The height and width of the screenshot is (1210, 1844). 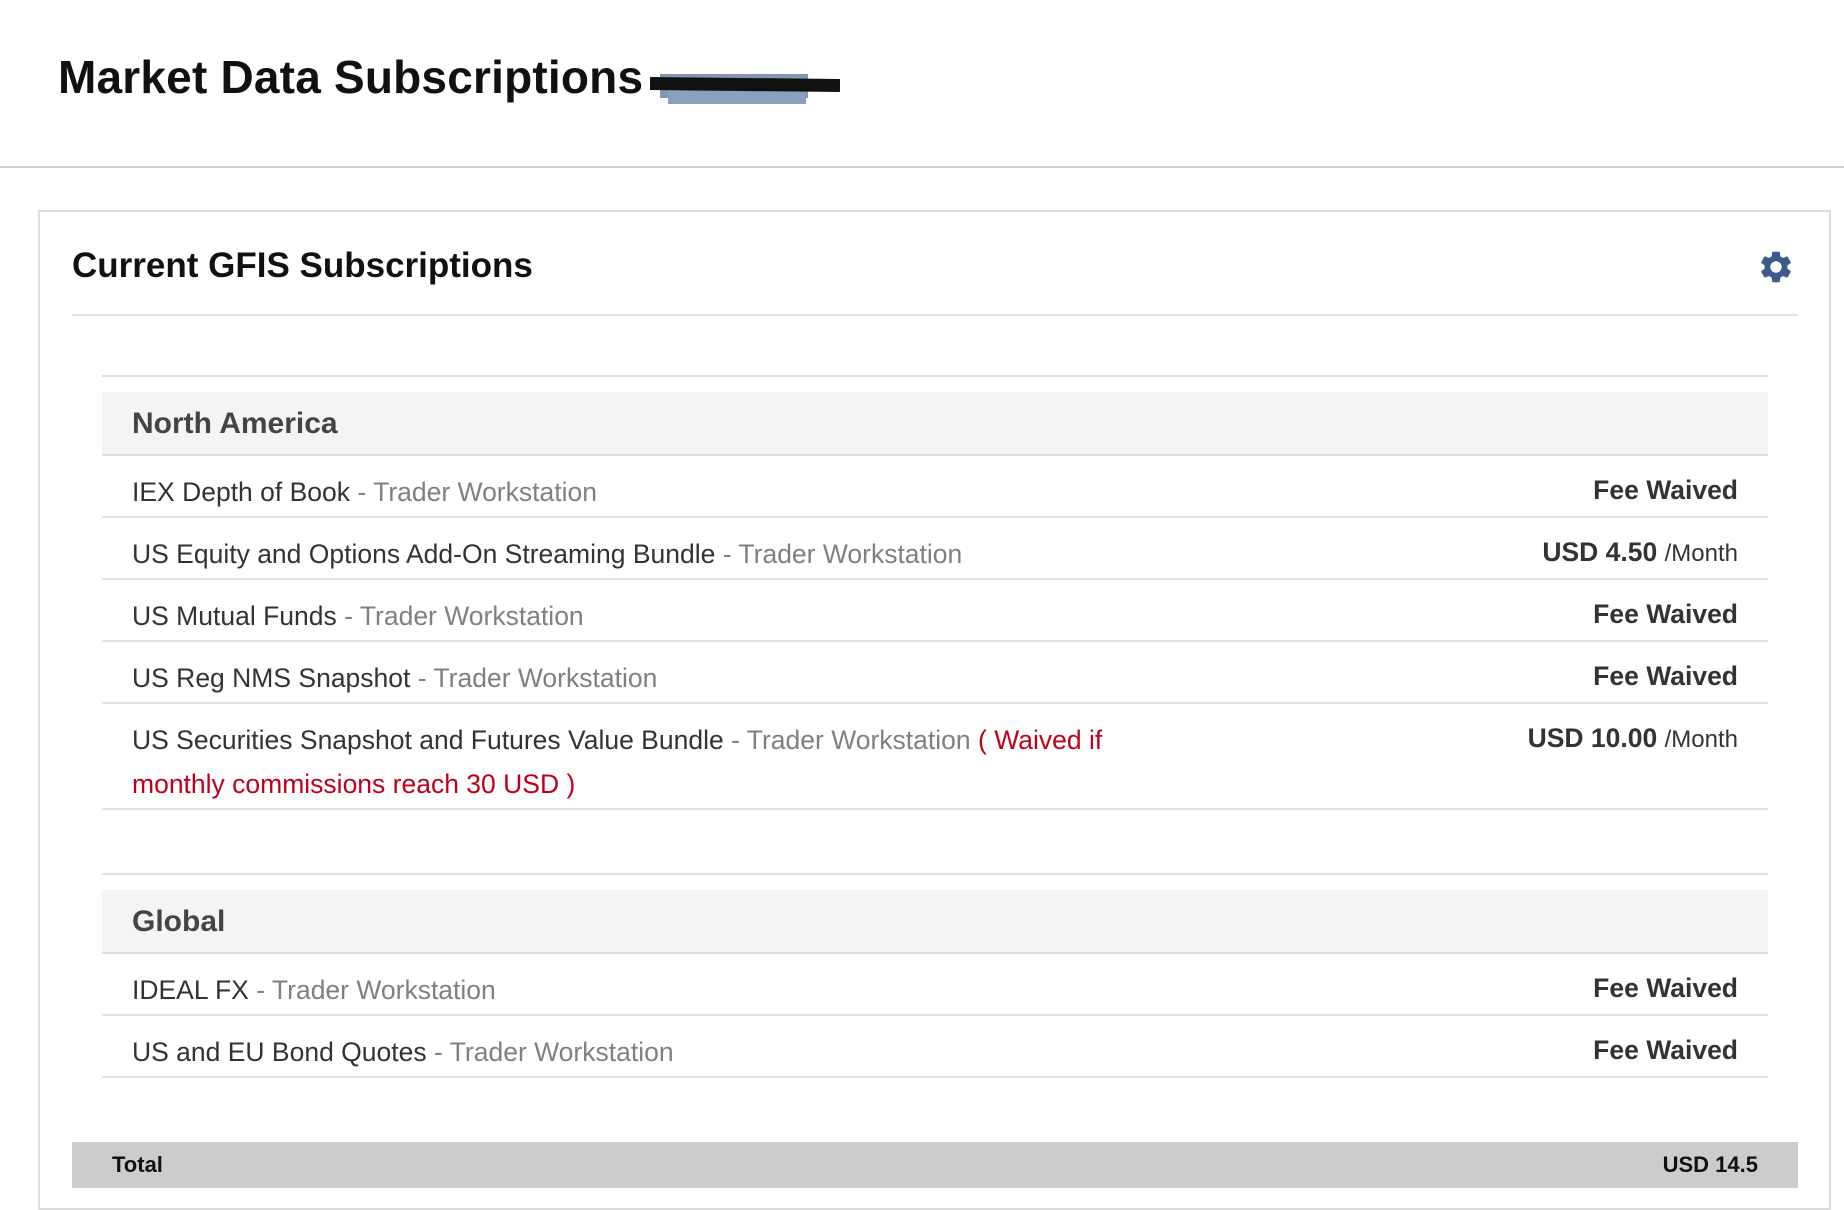 I want to click on subscription-name: IEX Depth of Book, so click(x=241, y=492).